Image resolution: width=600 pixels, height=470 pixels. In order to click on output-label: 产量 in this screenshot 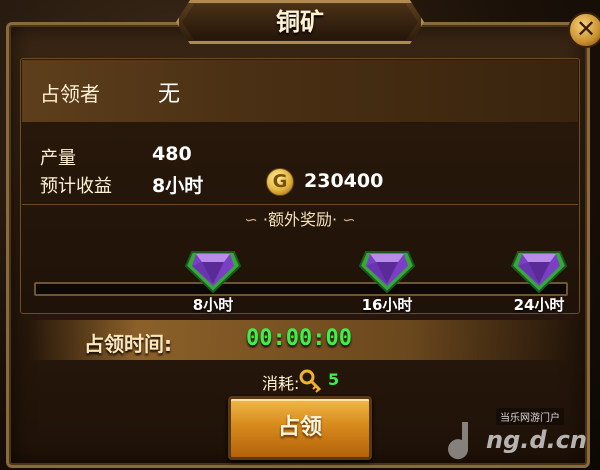, I will do `click(58, 158)`.